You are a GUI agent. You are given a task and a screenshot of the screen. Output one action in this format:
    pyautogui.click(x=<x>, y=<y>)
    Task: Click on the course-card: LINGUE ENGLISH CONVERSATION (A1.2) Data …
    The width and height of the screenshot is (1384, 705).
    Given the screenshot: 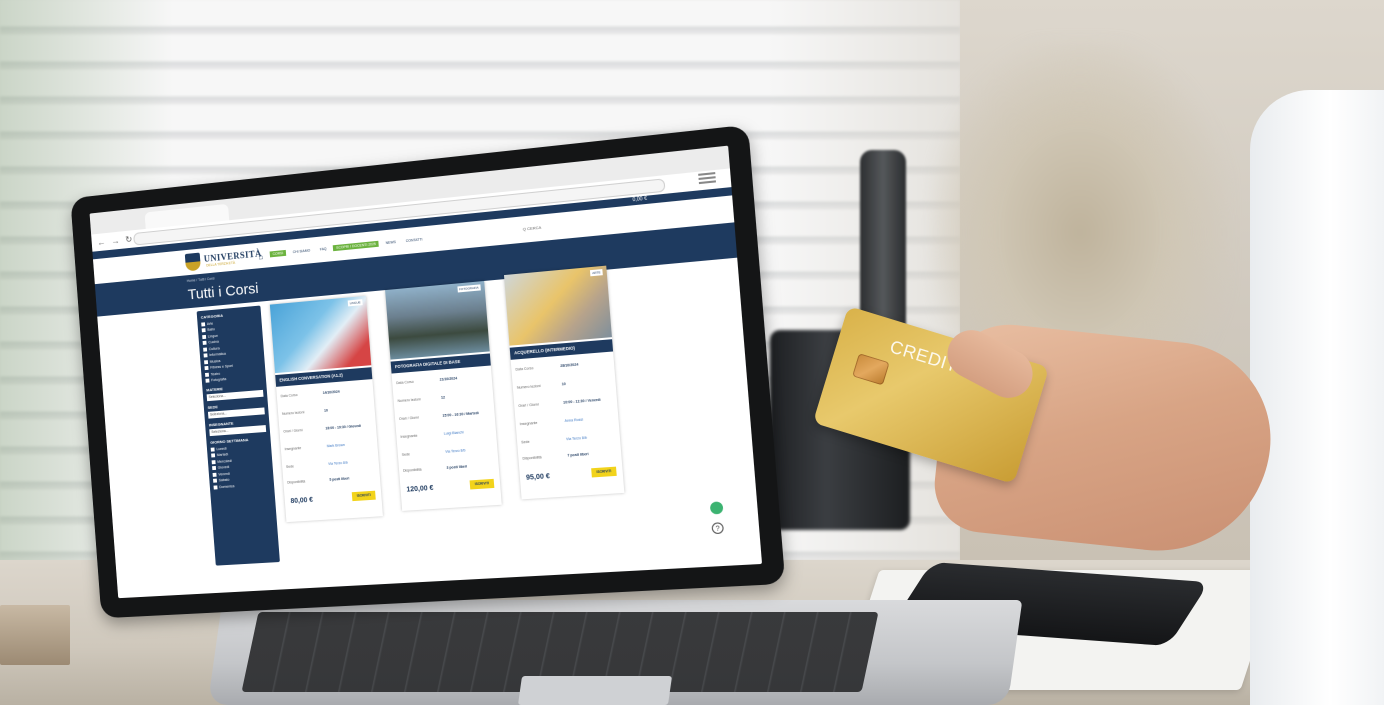 What is the action you would take?
    pyautogui.click(x=326, y=409)
    